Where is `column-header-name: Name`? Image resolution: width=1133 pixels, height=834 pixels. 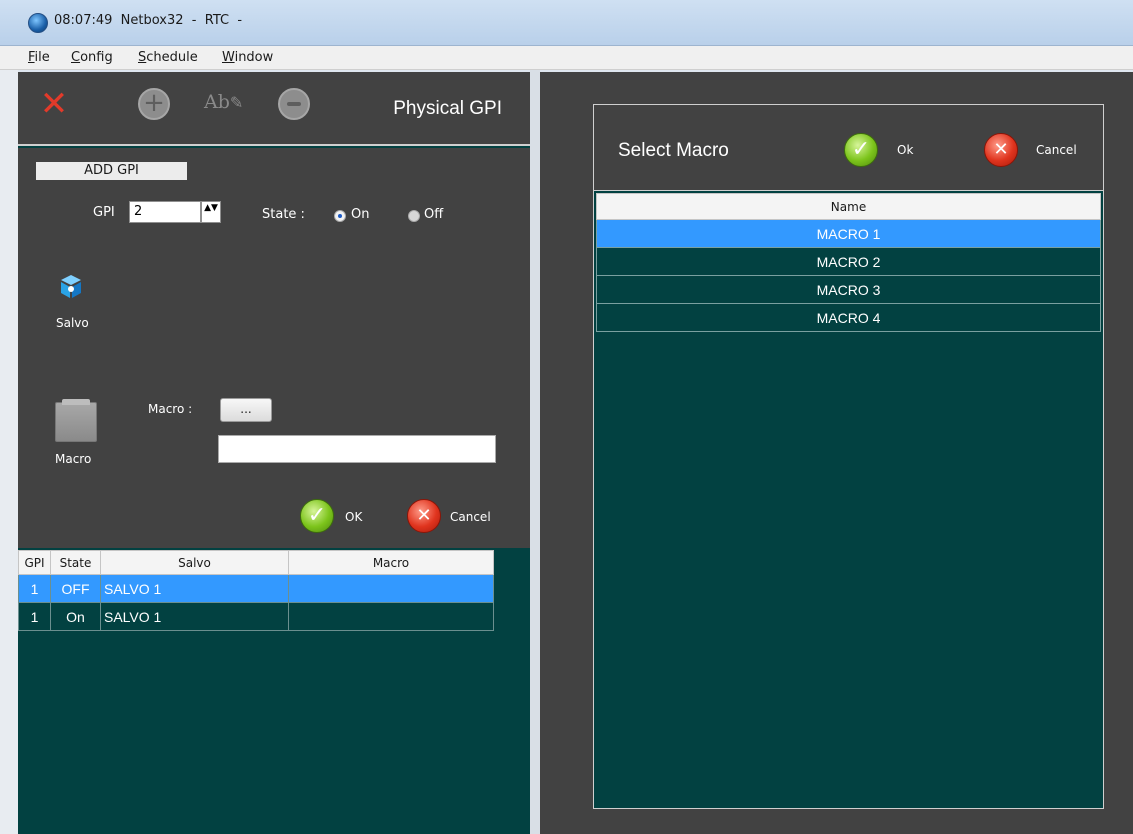
column-header-name: Name is located at coordinates (848, 206).